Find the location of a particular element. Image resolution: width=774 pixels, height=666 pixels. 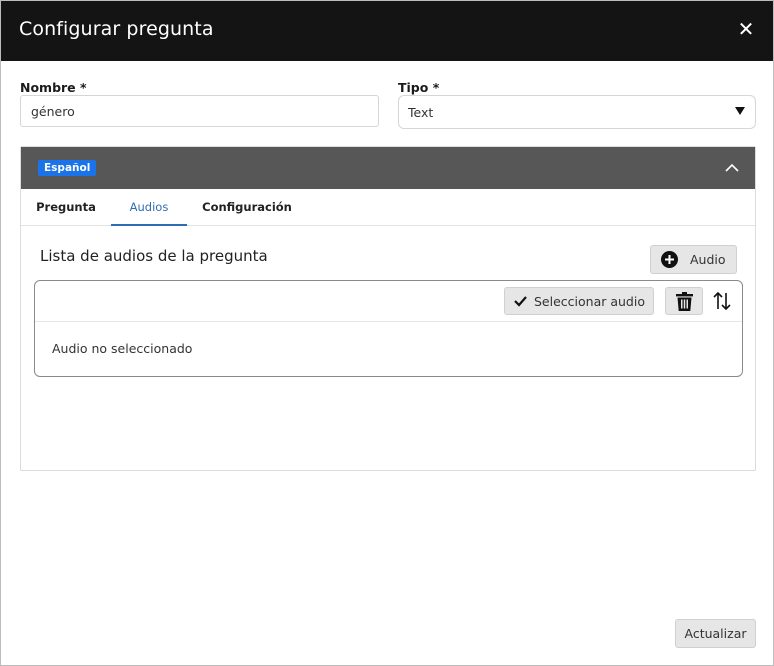

caret-down-icon is located at coordinates (740, 111).